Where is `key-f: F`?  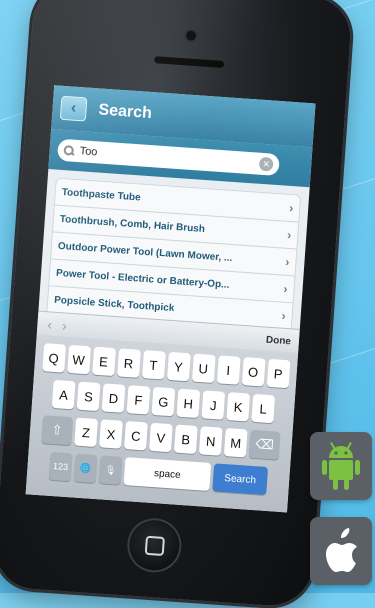 key-f: F is located at coordinates (138, 400).